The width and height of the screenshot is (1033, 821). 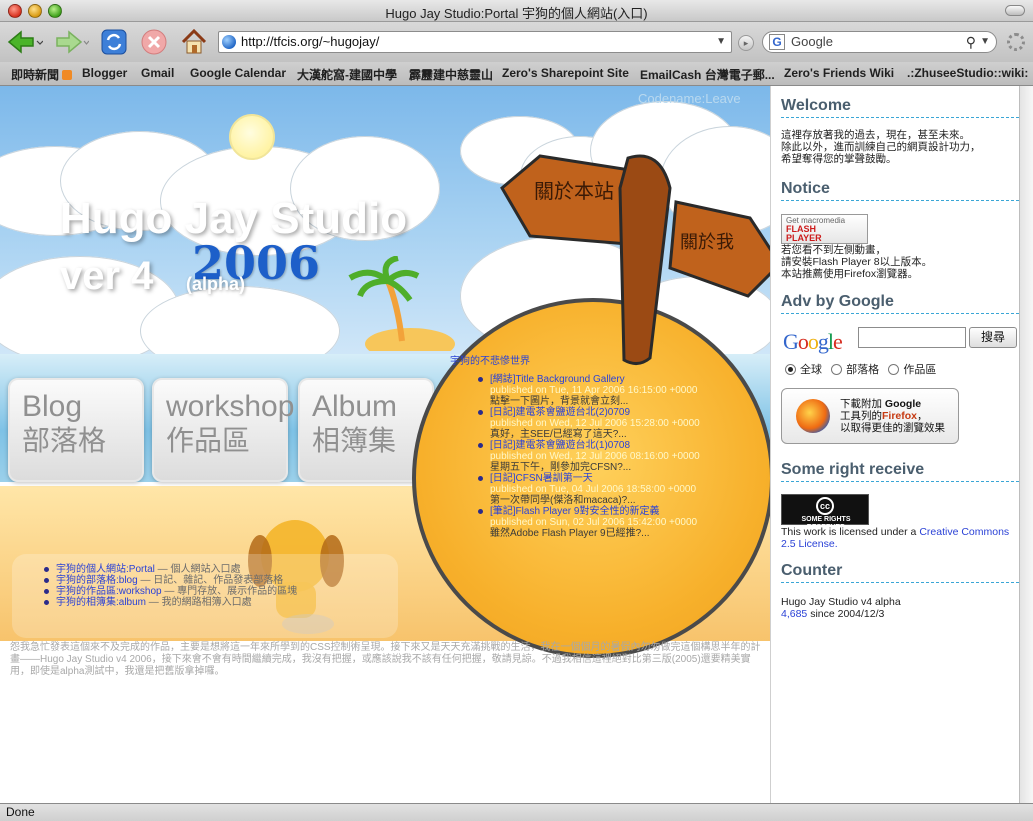 What do you see at coordinates (451, 74) in the screenshot?
I see `bookmark-5: 霹靂建中慈靈山` at bounding box center [451, 74].